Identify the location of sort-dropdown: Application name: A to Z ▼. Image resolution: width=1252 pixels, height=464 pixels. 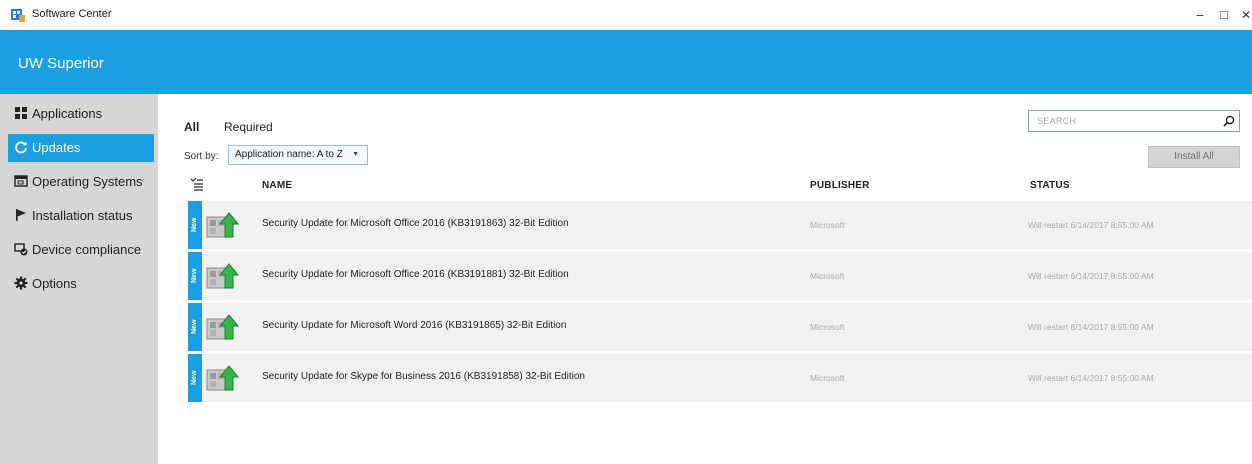
(298, 155).